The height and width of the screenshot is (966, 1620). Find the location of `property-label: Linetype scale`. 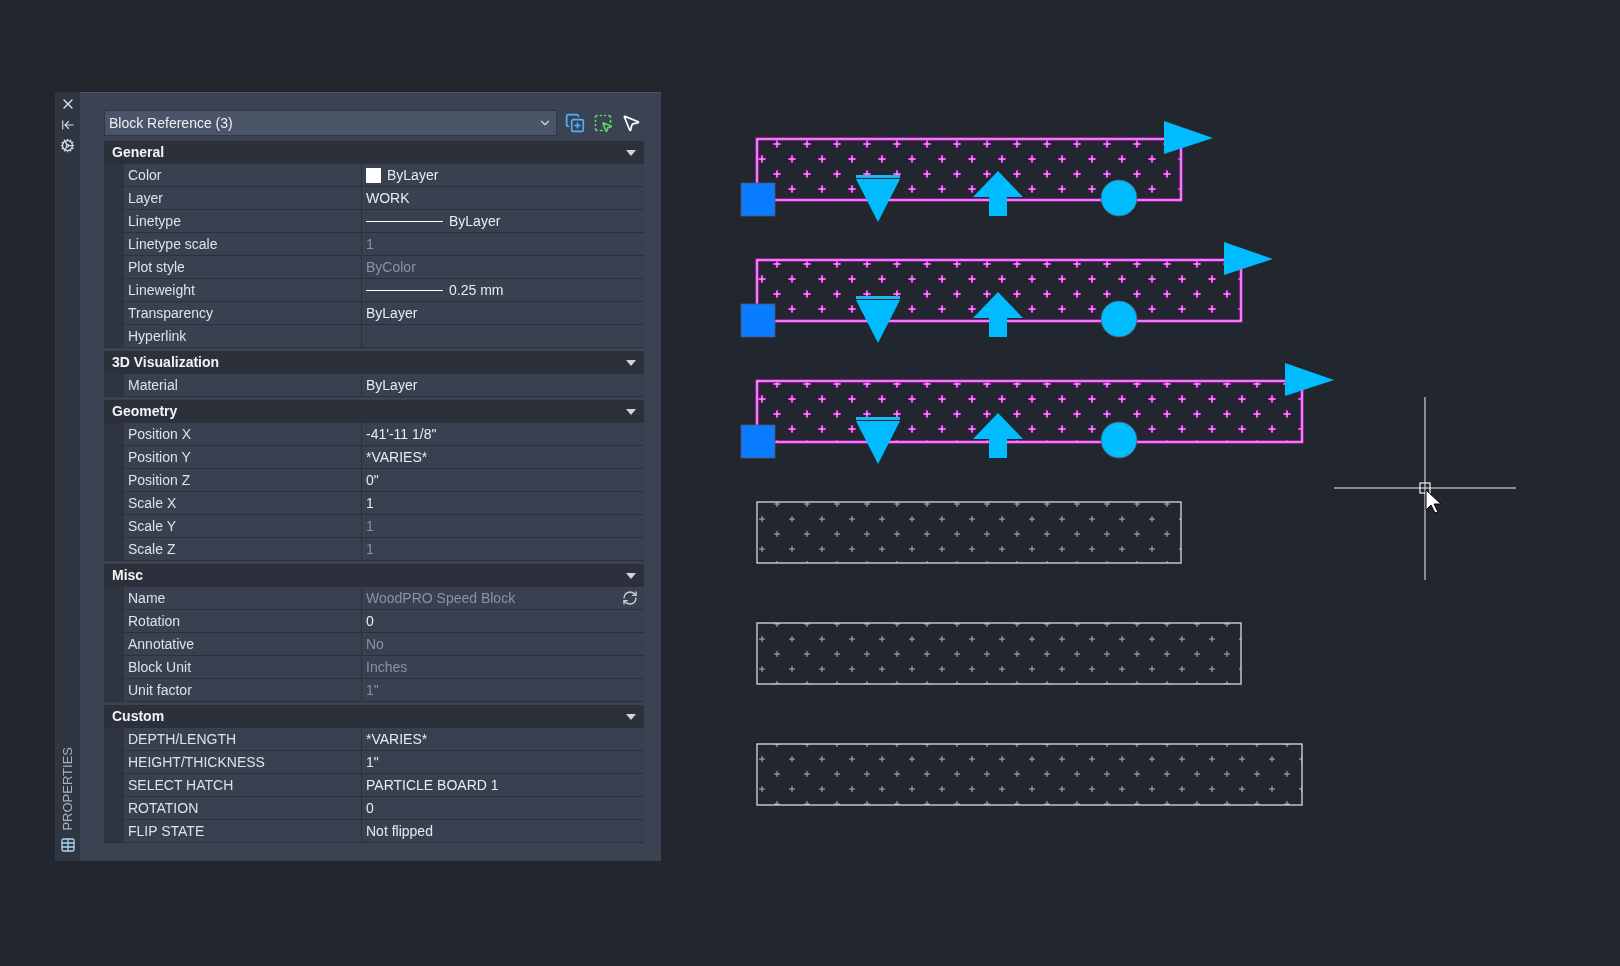

property-label: Linetype scale is located at coordinates (243, 244).